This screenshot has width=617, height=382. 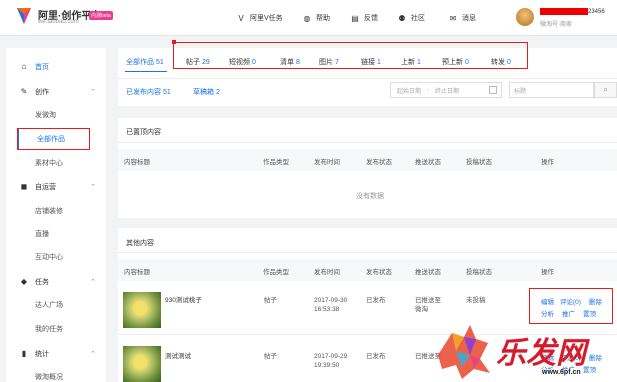 I want to click on logo-icon, so click(x=24, y=16).